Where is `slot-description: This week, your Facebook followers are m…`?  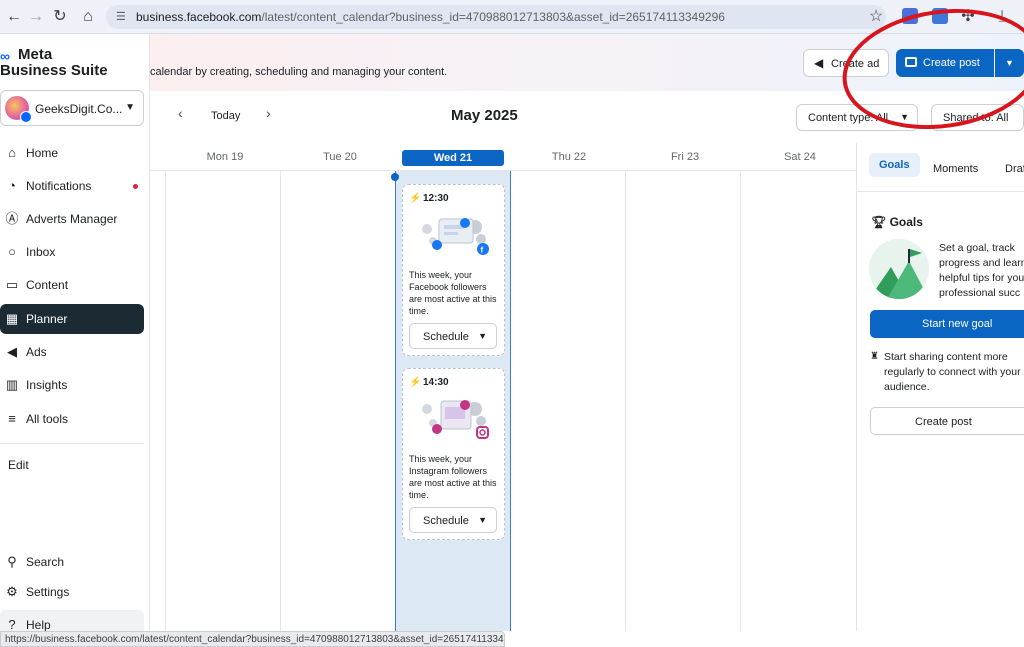
slot-description: This week, your Facebook followers are m… is located at coordinates (453, 293).